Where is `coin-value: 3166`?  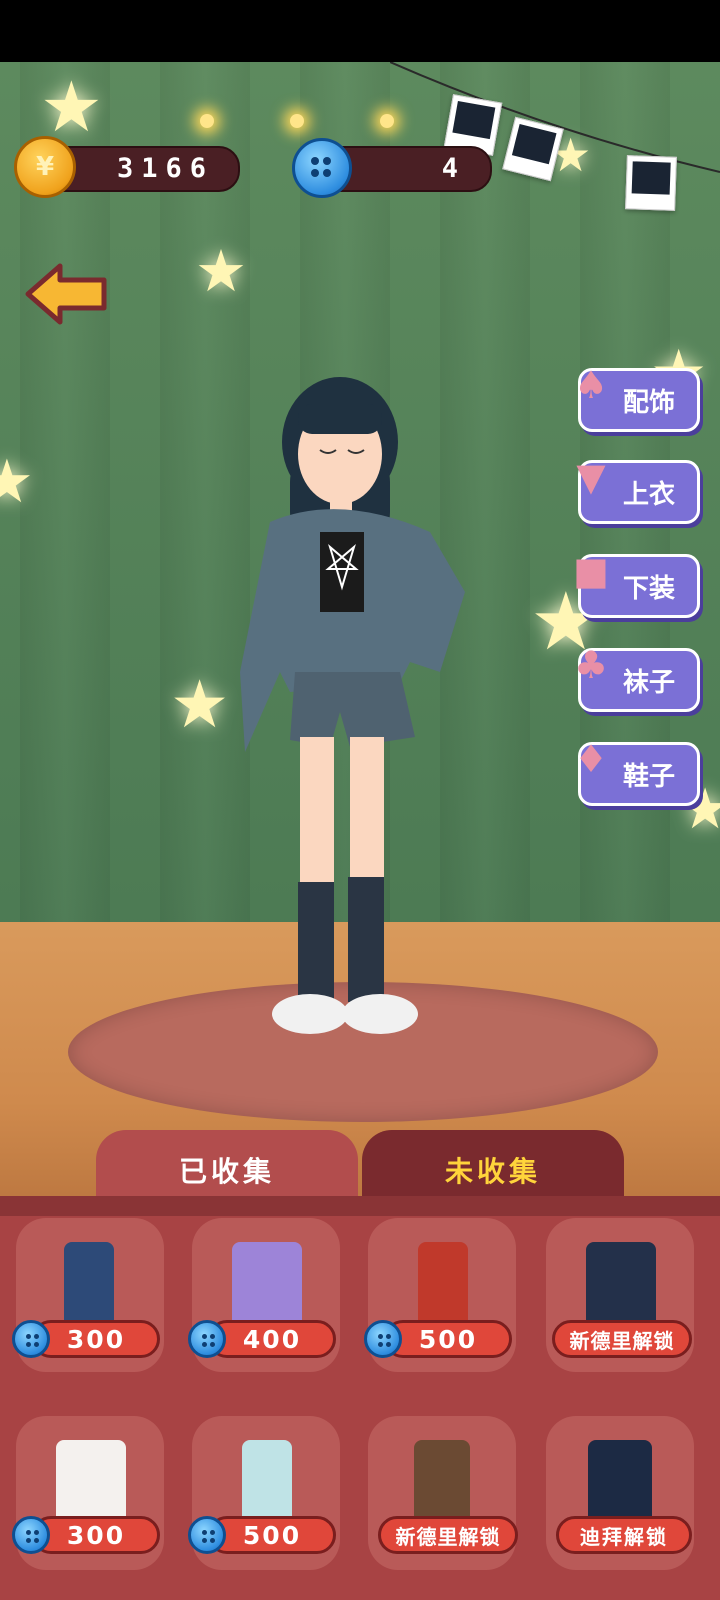 coin-value: 3166 is located at coordinates (165, 168).